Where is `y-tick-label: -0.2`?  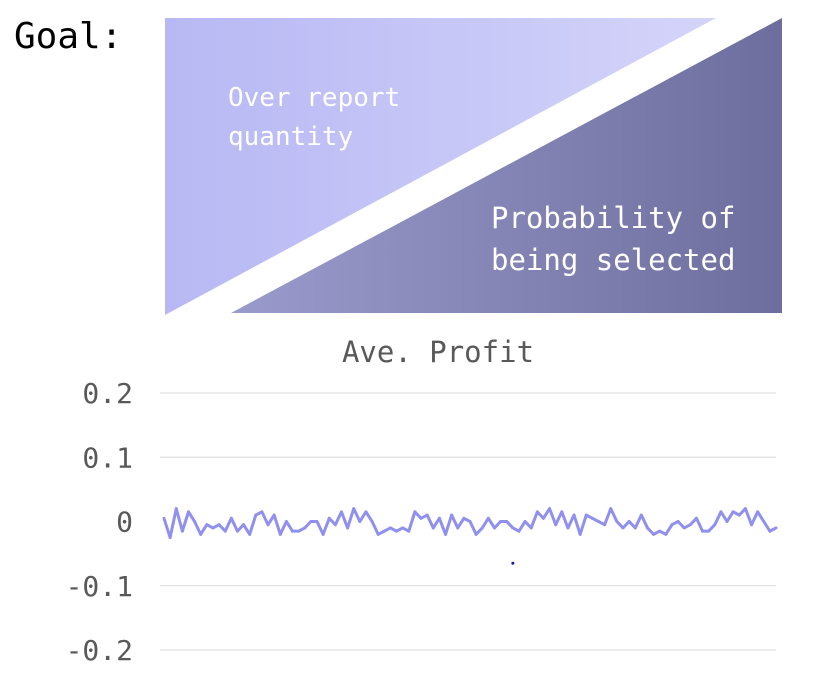
y-tick-label: -0.2 is located at coordinates (99, 650).